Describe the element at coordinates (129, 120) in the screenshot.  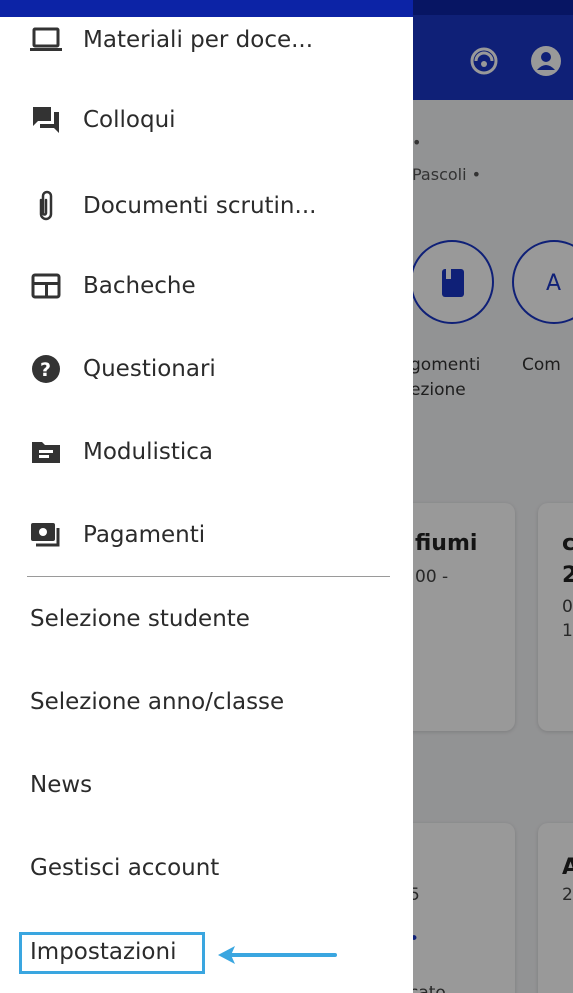
I see `menu-label: Colloqui` at that location.